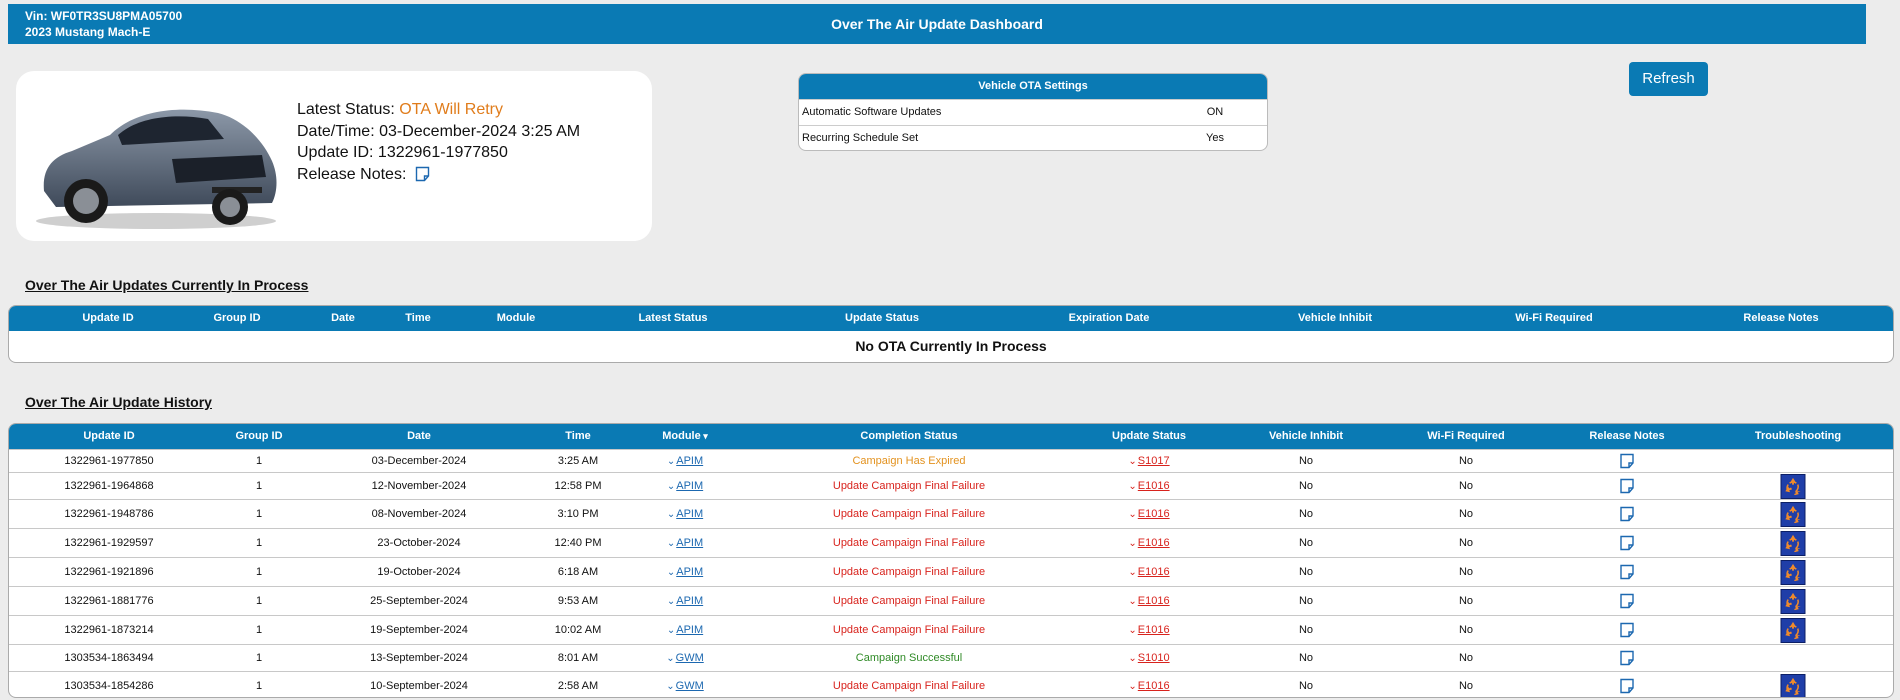  I want to click on update-status-cell: ⌄S1010, so click(1148, 658).